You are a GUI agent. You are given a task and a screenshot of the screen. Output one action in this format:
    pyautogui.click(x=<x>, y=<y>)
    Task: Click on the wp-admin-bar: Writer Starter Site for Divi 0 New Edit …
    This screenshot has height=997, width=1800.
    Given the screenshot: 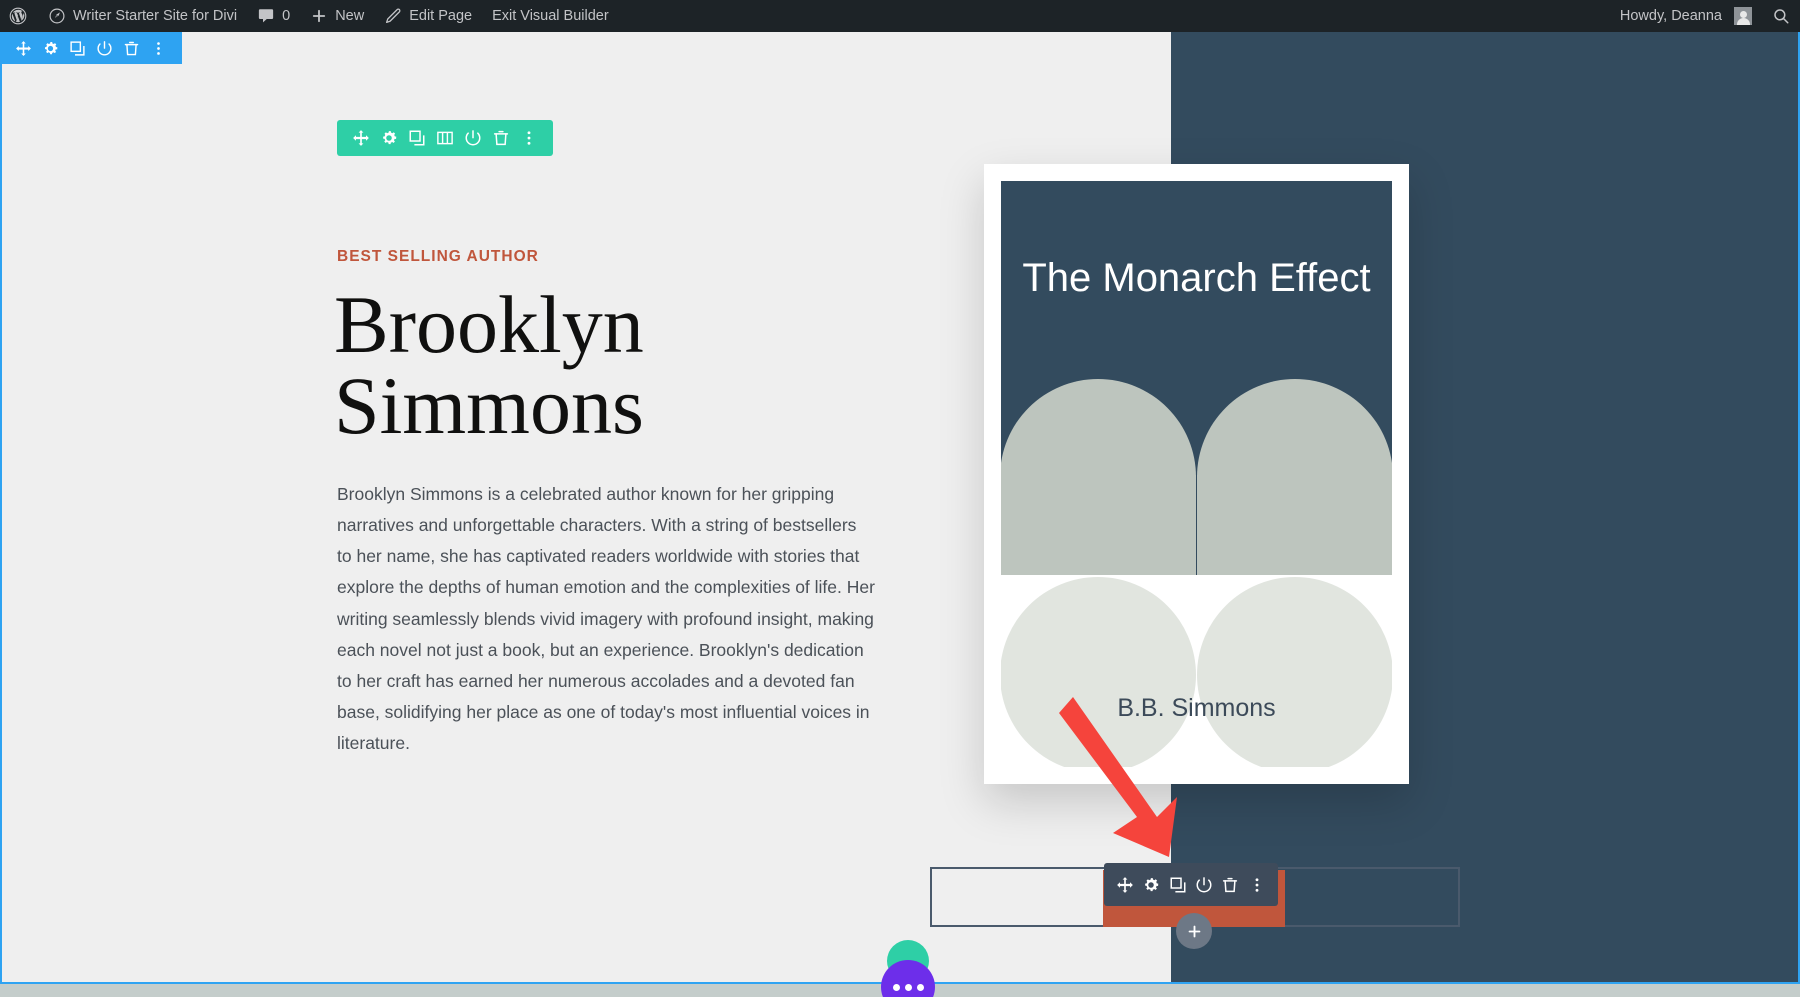 What is the action you would take?
    pyautogui.click(x=900, y=16)
    